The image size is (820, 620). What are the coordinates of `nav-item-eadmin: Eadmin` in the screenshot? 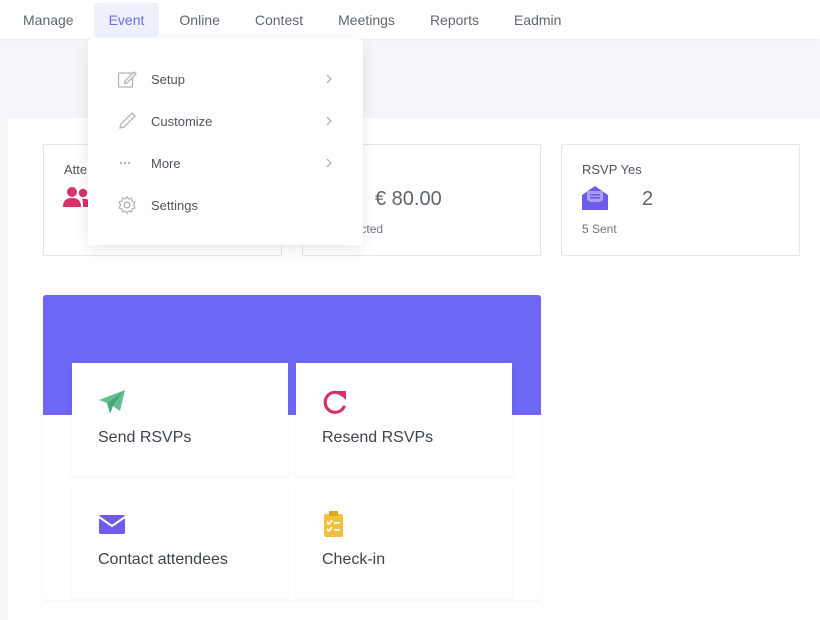 It's located at (537, 20).